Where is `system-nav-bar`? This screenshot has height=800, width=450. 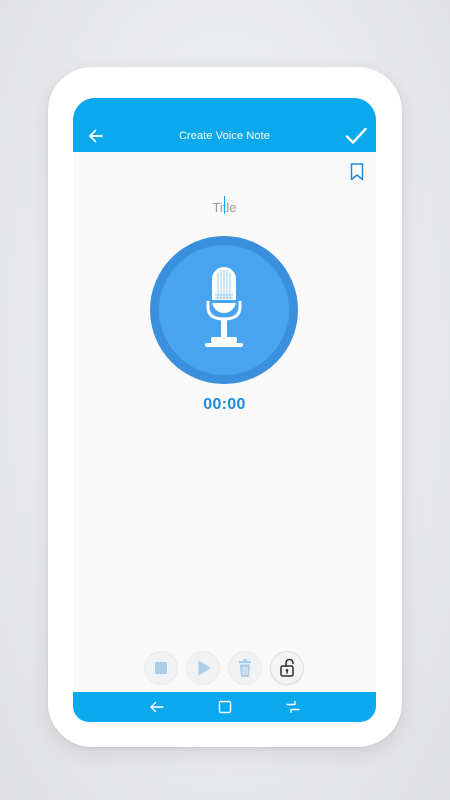
system-nav-bar is located at coordinates (224, 707).